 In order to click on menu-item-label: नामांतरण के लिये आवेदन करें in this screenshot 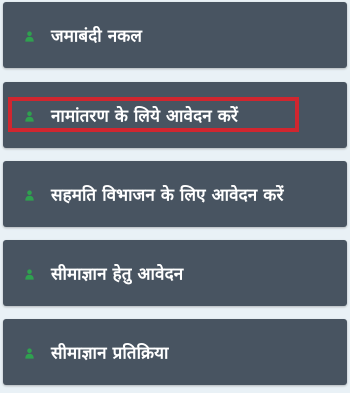, I will do `click(144, 116)`.